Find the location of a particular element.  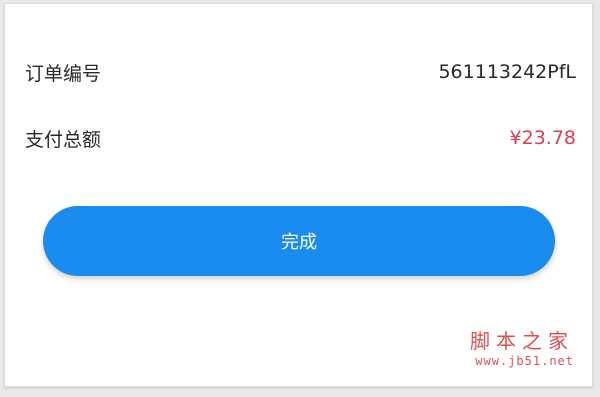

order-number-value: 561113242PfL is located at coordinates (507, 72).